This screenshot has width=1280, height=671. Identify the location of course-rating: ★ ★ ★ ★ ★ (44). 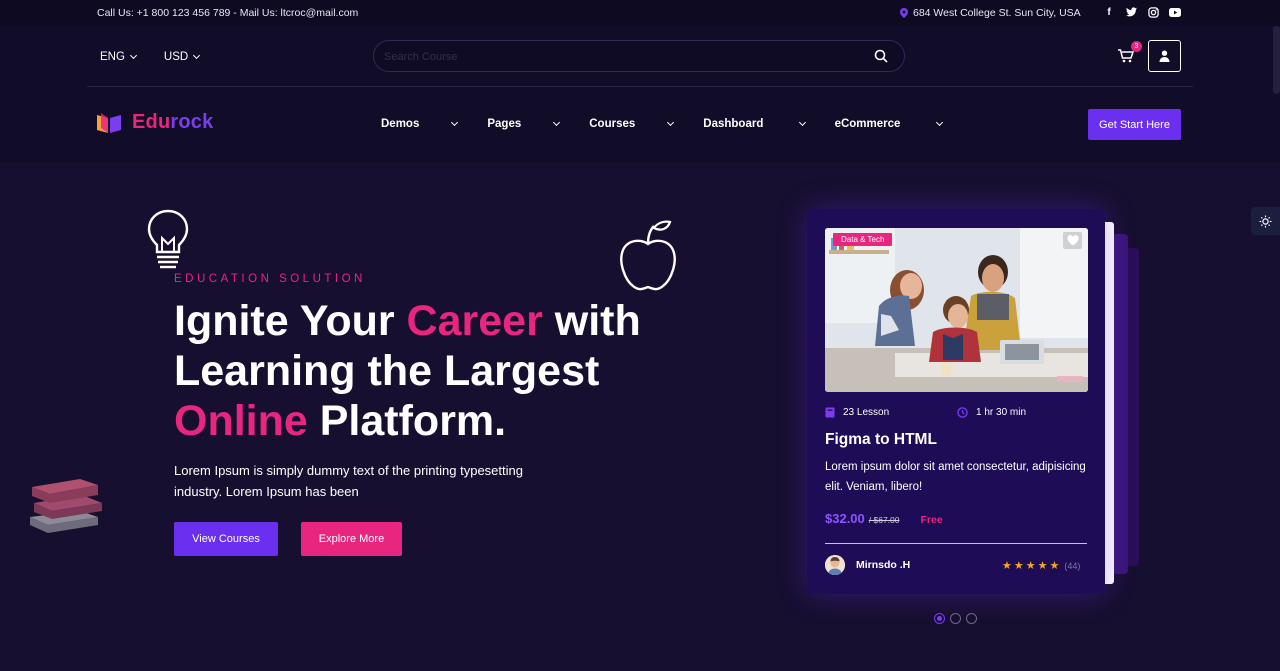
(1041, 565).